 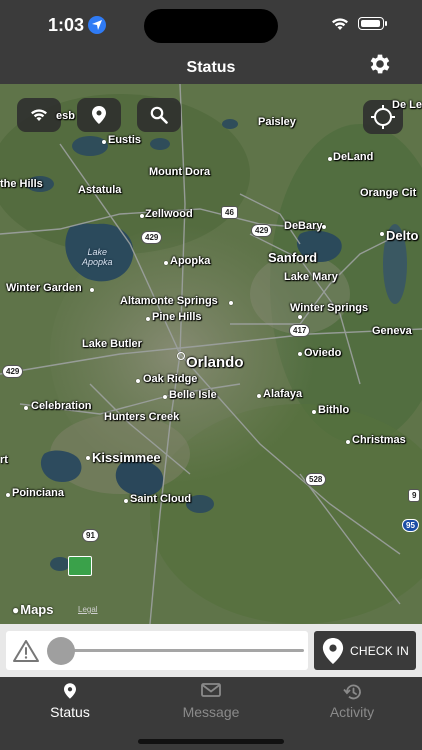 What do you see at coordinates (229, 212) in the screenshot?
I see `road-shield: 46` at bounding box center [229, 212].